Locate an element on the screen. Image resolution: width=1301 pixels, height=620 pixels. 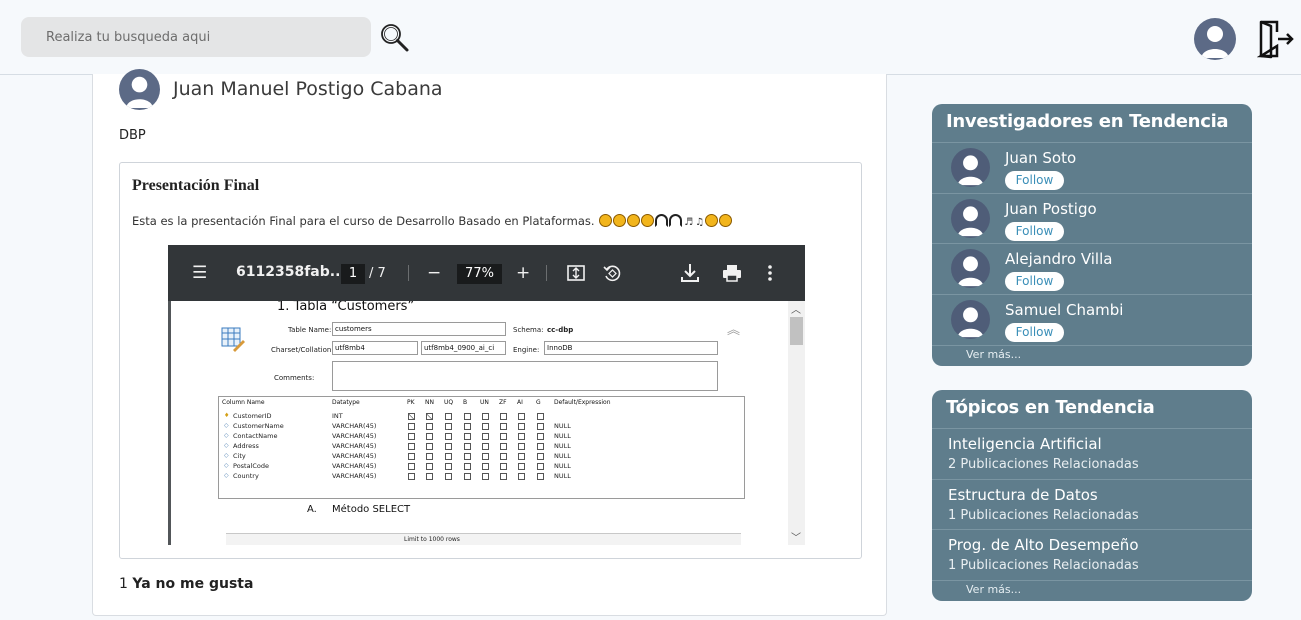
grid-header: Datatype is located at coordinates (346, 402).